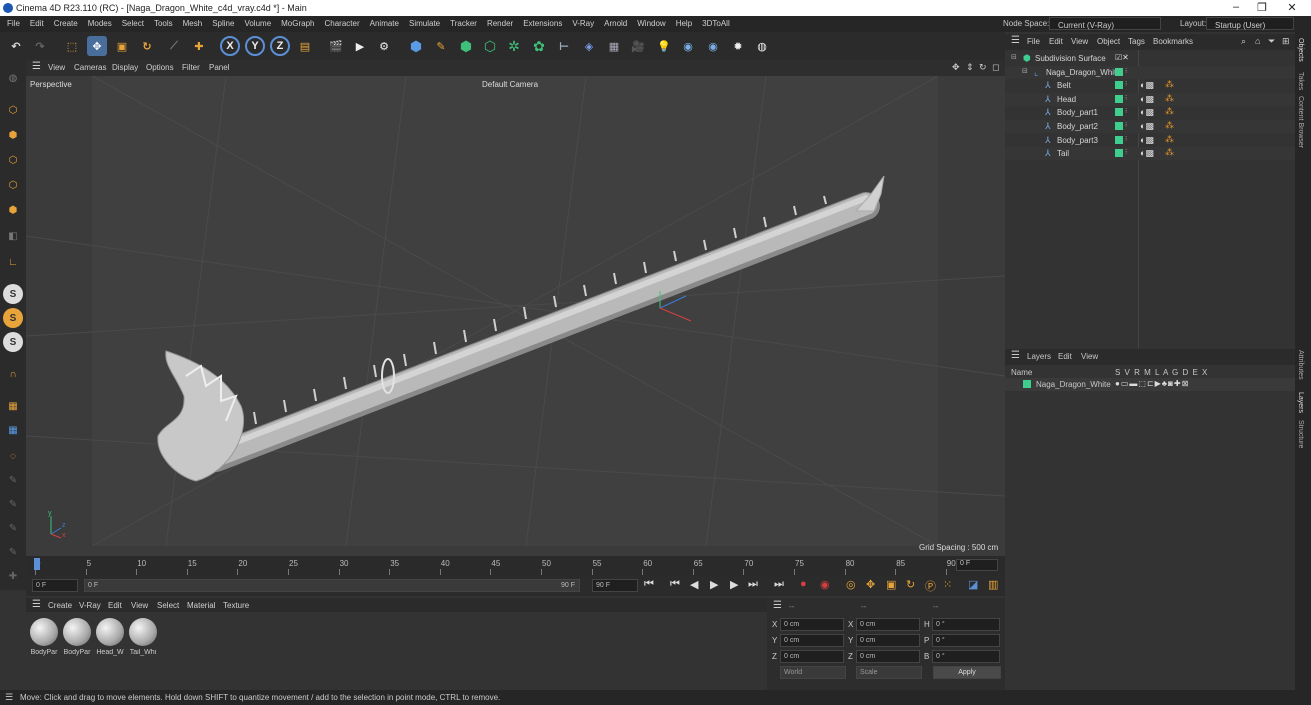 Image resolution: width=1311 pixels, height=705 pixels. Describe the element at coordinates (966, 624) in the screenshot. I see `rotation-h-field: 0 °` at that location.